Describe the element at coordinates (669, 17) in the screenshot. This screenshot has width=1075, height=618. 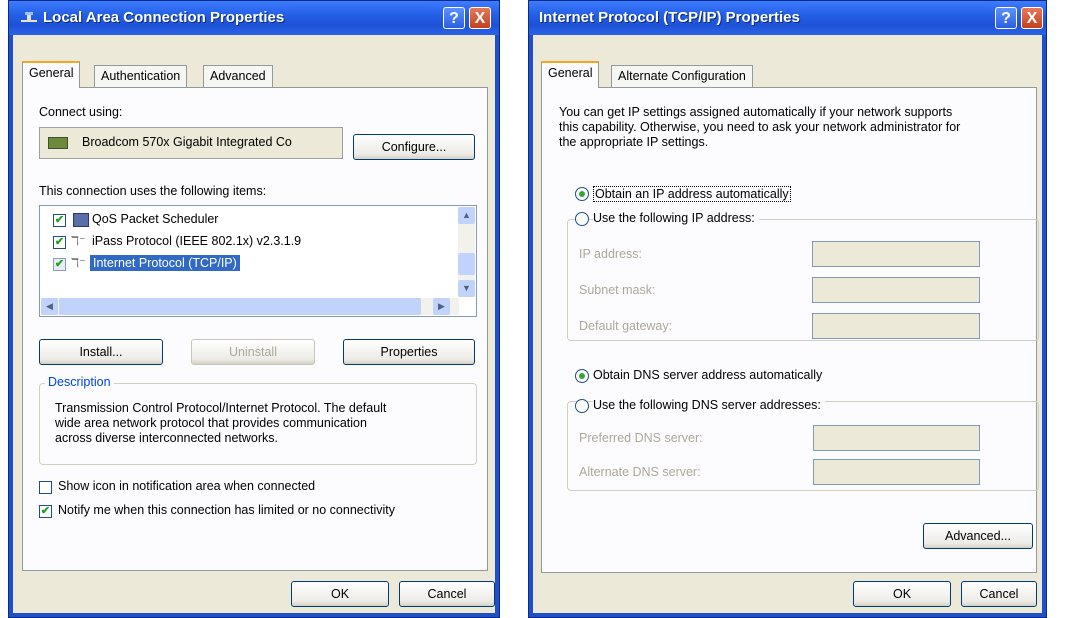
I see `window-title: Internet Protocol (TCP/IP) Properties` at that location.